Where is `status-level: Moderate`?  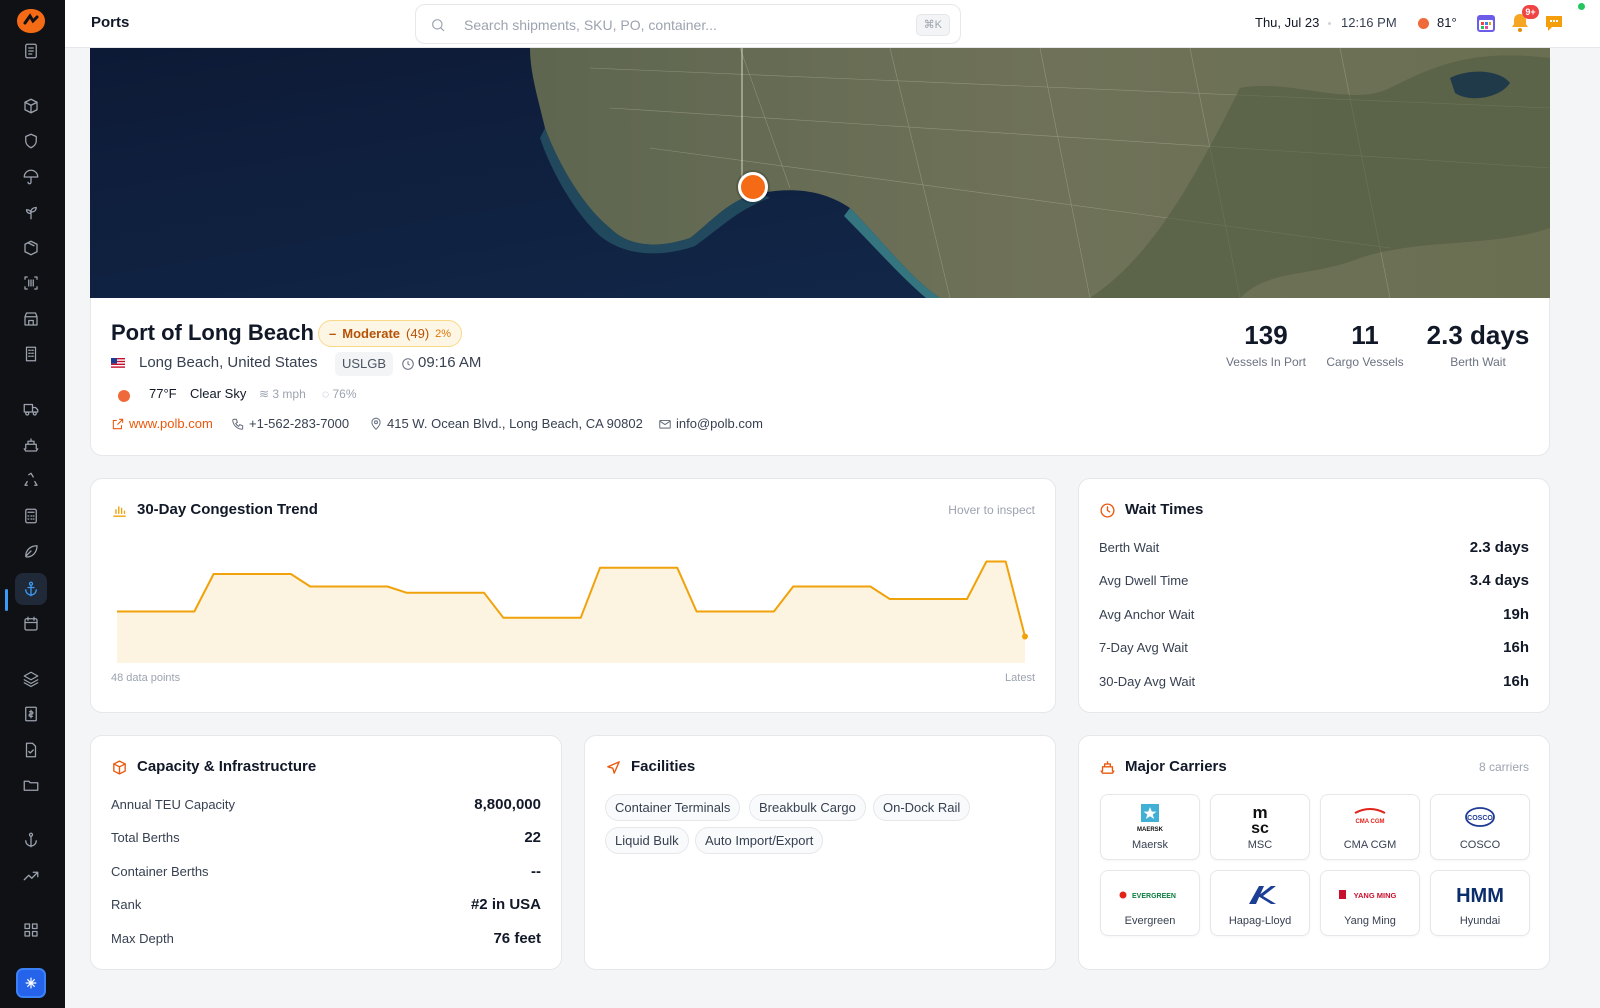
status-level: Moderate is located at coordinates (371, 333).